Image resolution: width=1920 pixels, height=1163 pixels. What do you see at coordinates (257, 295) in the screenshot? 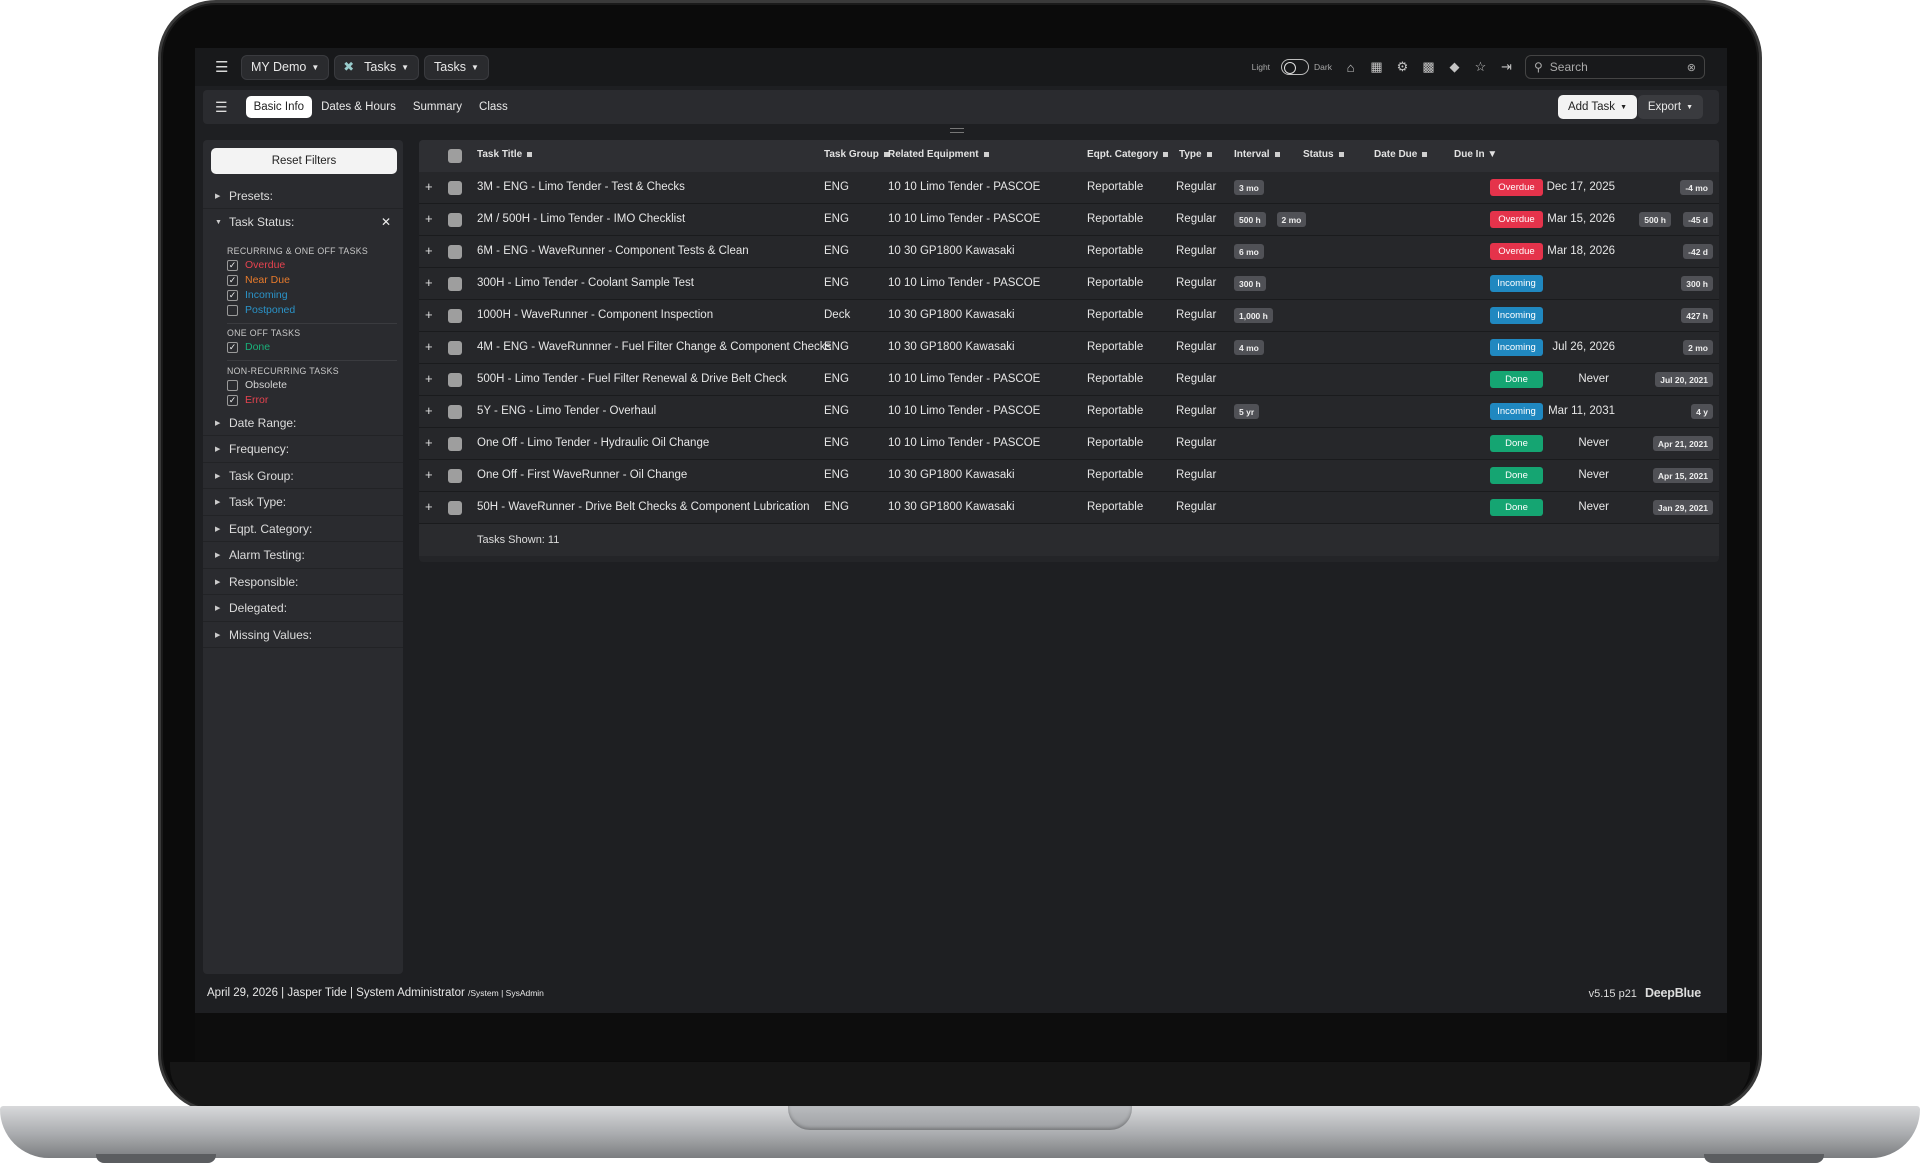
I see `status-filter-incoming: ✓ Incoming` at bounding box center [257, 295].